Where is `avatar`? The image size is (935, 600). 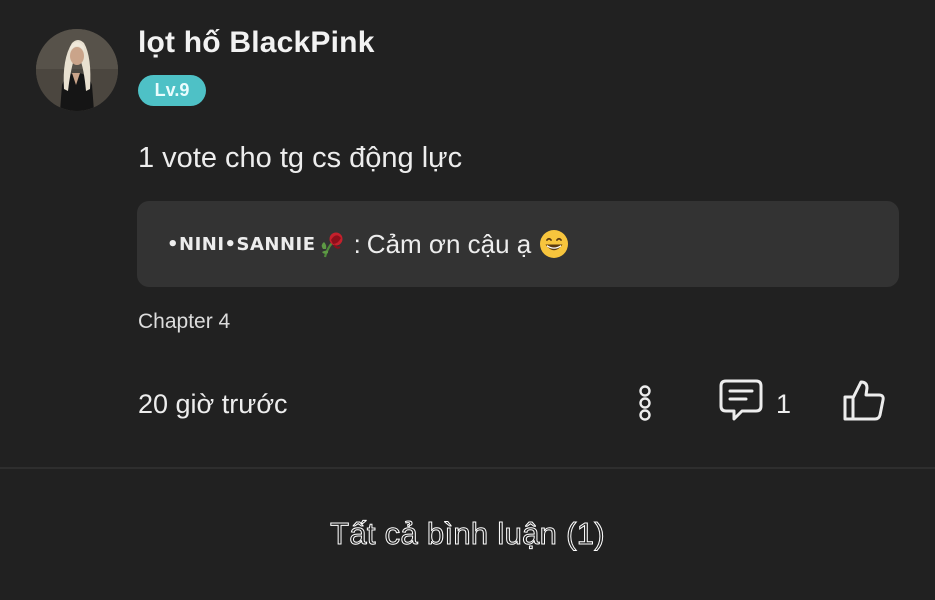
avatar is located at coordinates (77, 70).